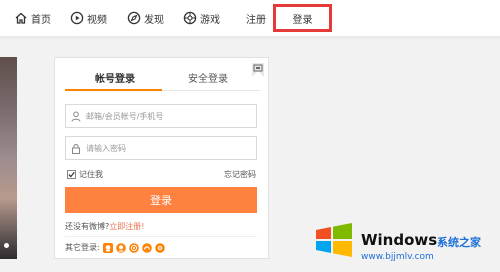 This screenshot has height=272, width=500. Describe the element at coordinates (159, 247) in the screenshot. I see `sina-icon` at that location.